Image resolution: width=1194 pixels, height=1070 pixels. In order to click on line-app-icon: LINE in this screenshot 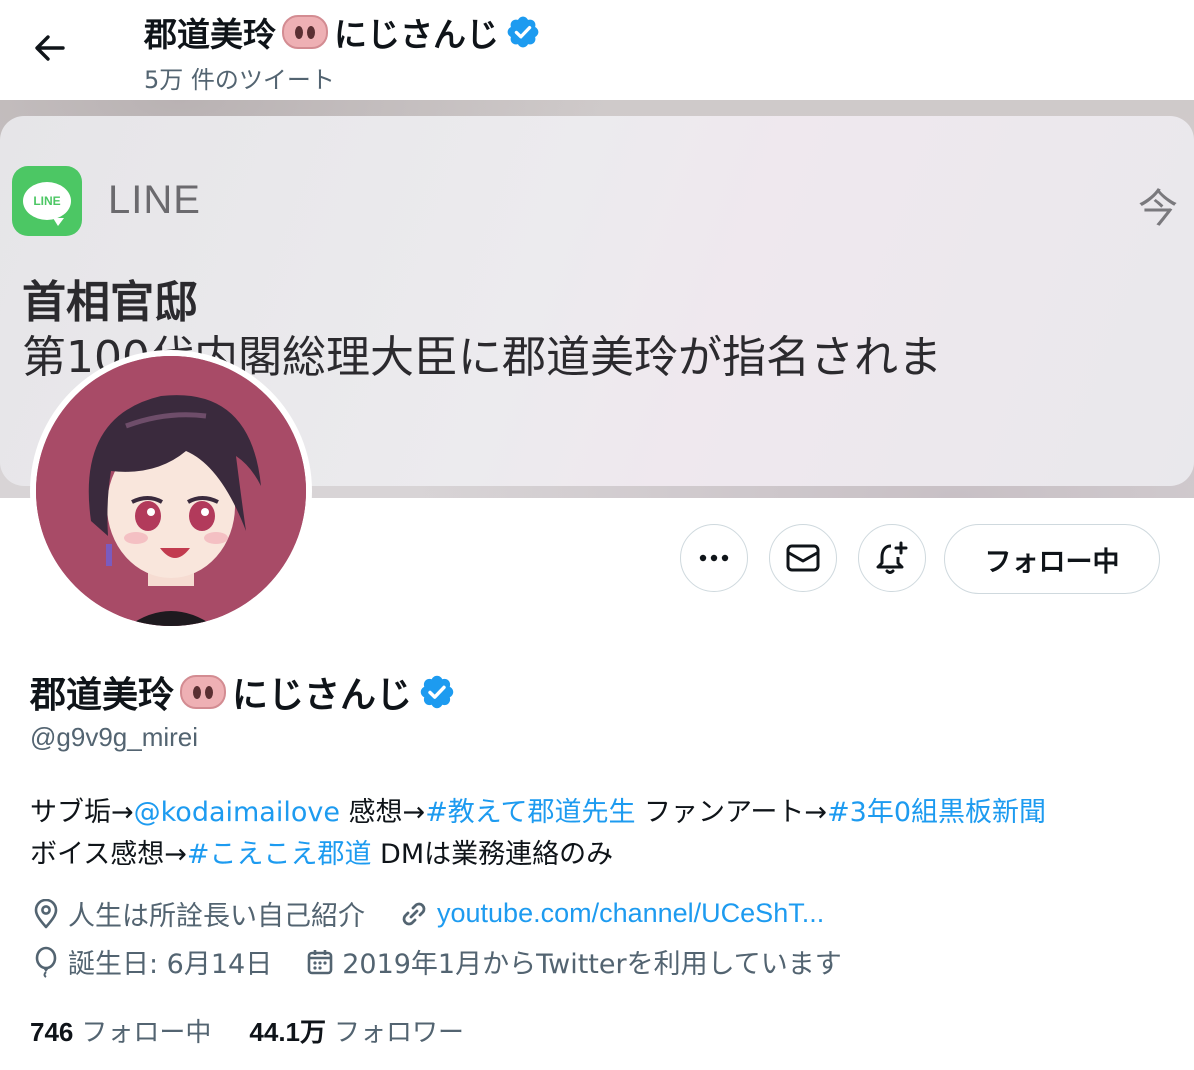, I will do `click(47, 201)`.